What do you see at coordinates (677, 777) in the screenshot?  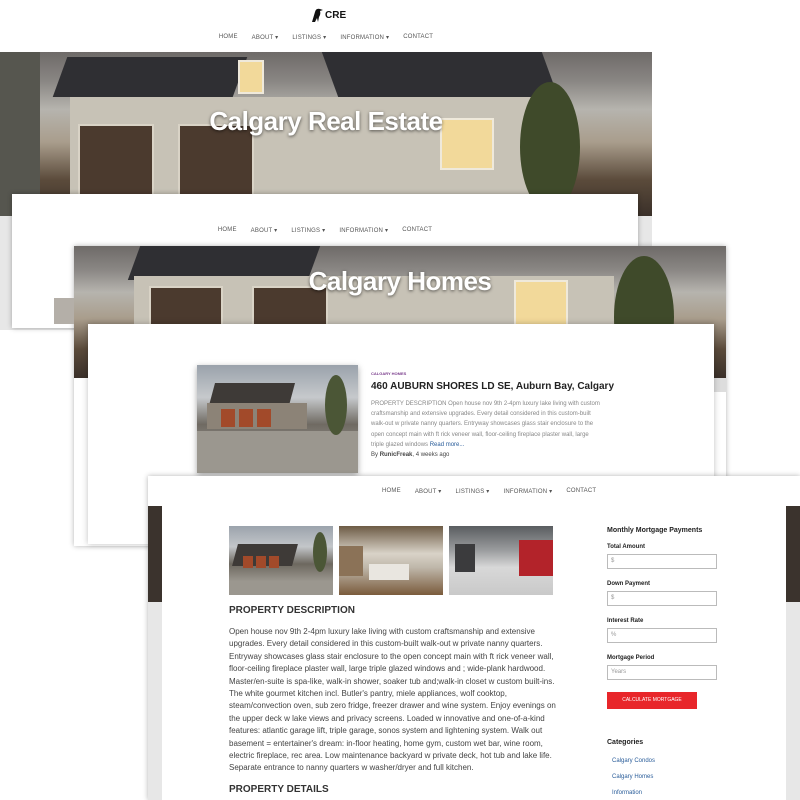 I see `category-link-homes: Calgary Homes` at bounding box center [677, 777].